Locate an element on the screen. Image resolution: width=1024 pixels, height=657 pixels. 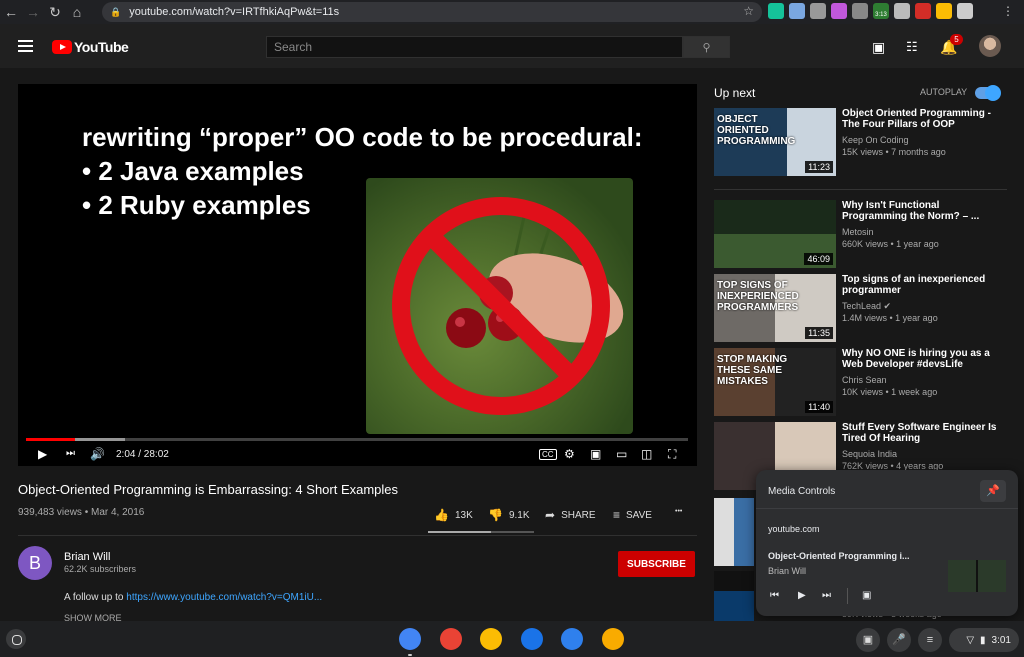
media-artist: Brian Will is located at coordinates (787, 571).